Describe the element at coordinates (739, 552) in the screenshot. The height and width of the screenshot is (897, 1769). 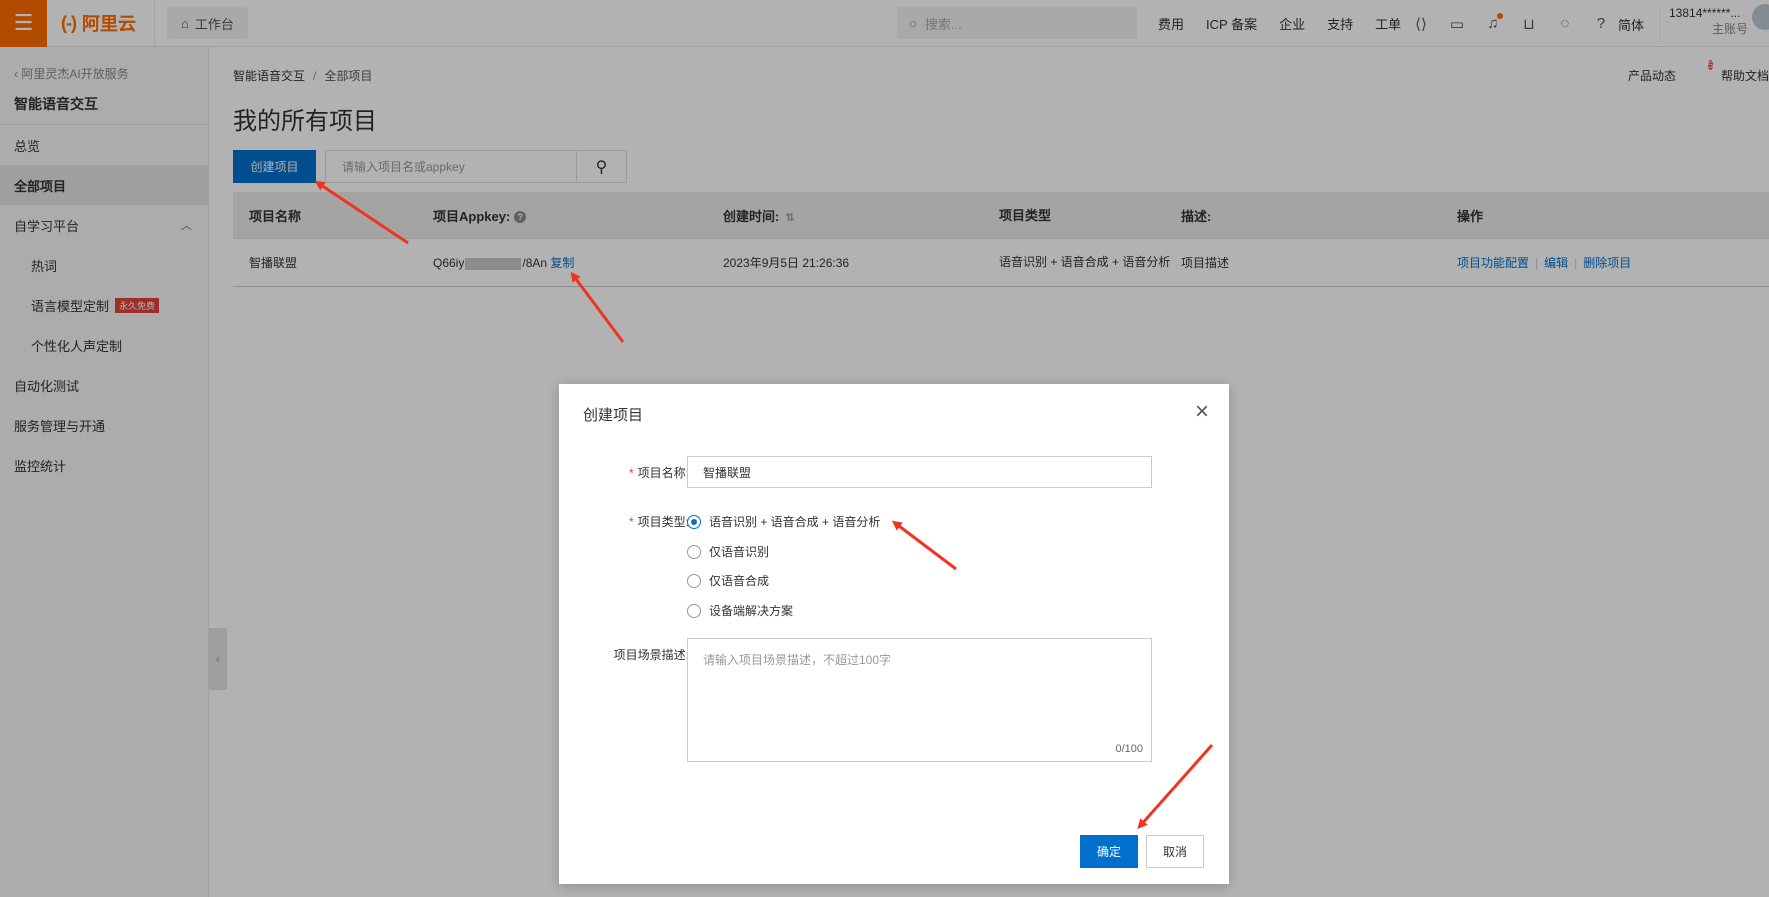
I see `type-option-label: 仅语音识别` at that location.